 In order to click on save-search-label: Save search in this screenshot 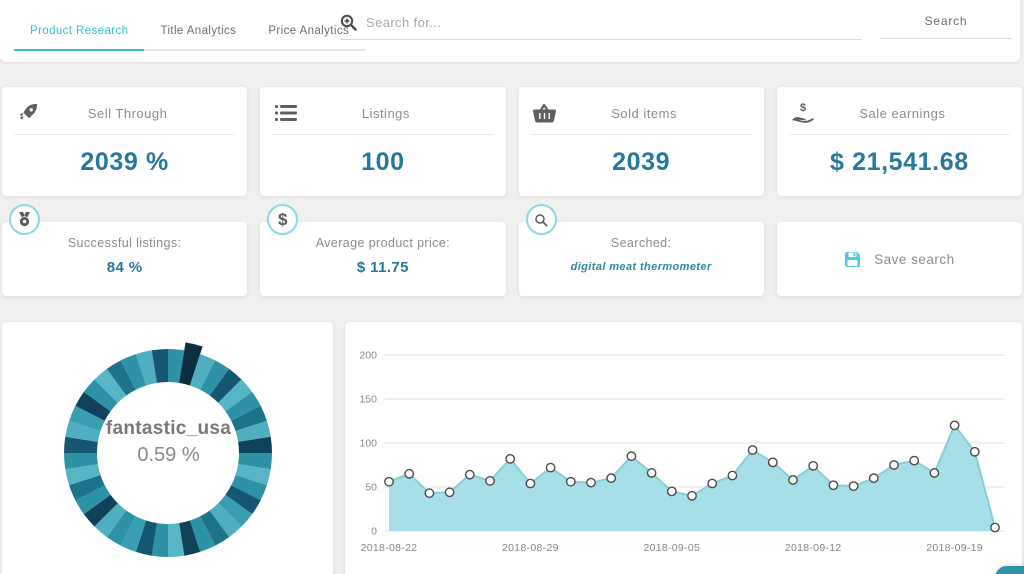, I will do `click(914, 259)`.